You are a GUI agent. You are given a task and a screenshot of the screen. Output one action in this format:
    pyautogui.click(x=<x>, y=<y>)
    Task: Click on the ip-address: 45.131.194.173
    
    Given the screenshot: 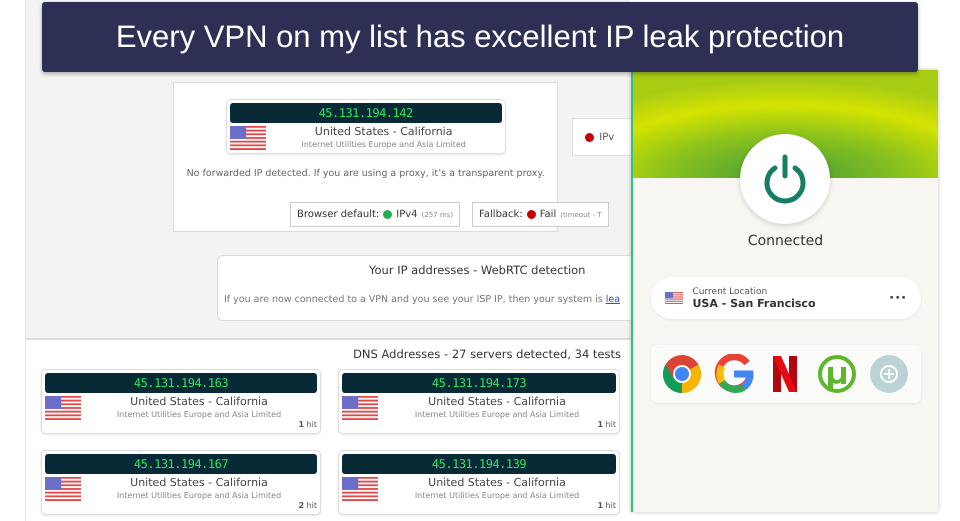 What is the action you would take?
    pyautogui.click(x=479, y=383)
    